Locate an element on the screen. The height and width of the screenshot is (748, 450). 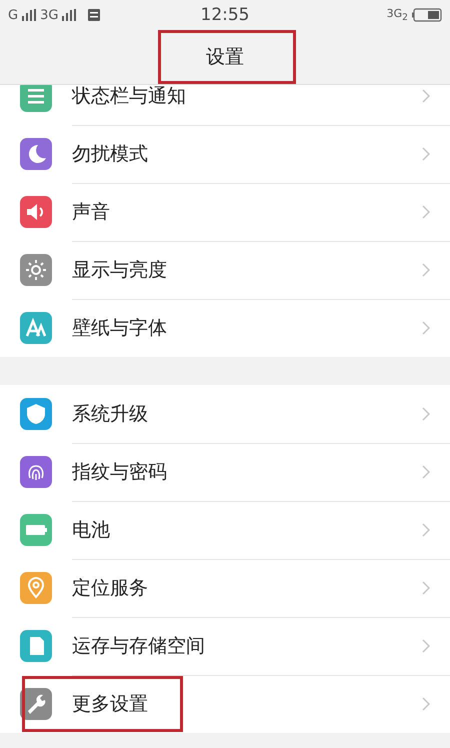
carrier-label: 3G is located at coordinates (49, 15).